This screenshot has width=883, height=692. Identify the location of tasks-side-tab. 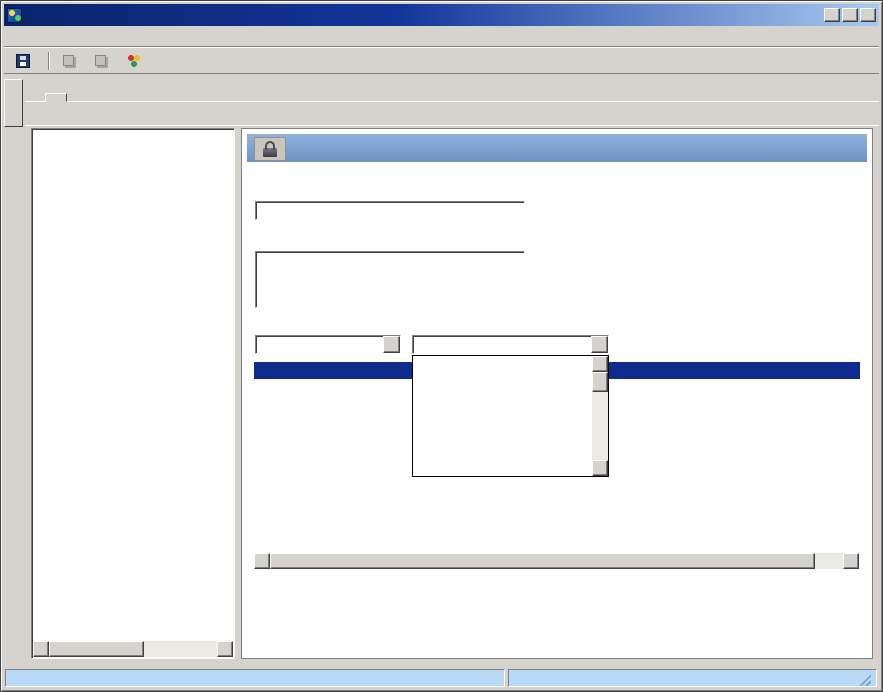
(13, 103).